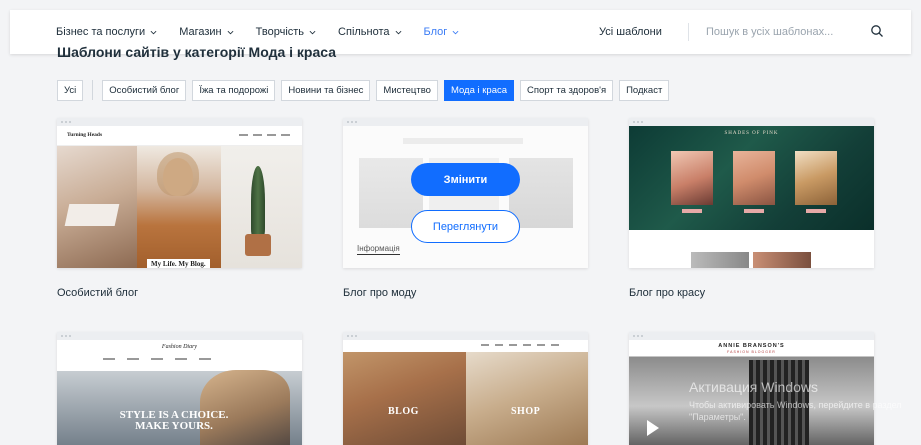 Image resolution: width=921 pixels, height=445 pixels. I want to click on preview-image: SHOP, so click(527, 392).